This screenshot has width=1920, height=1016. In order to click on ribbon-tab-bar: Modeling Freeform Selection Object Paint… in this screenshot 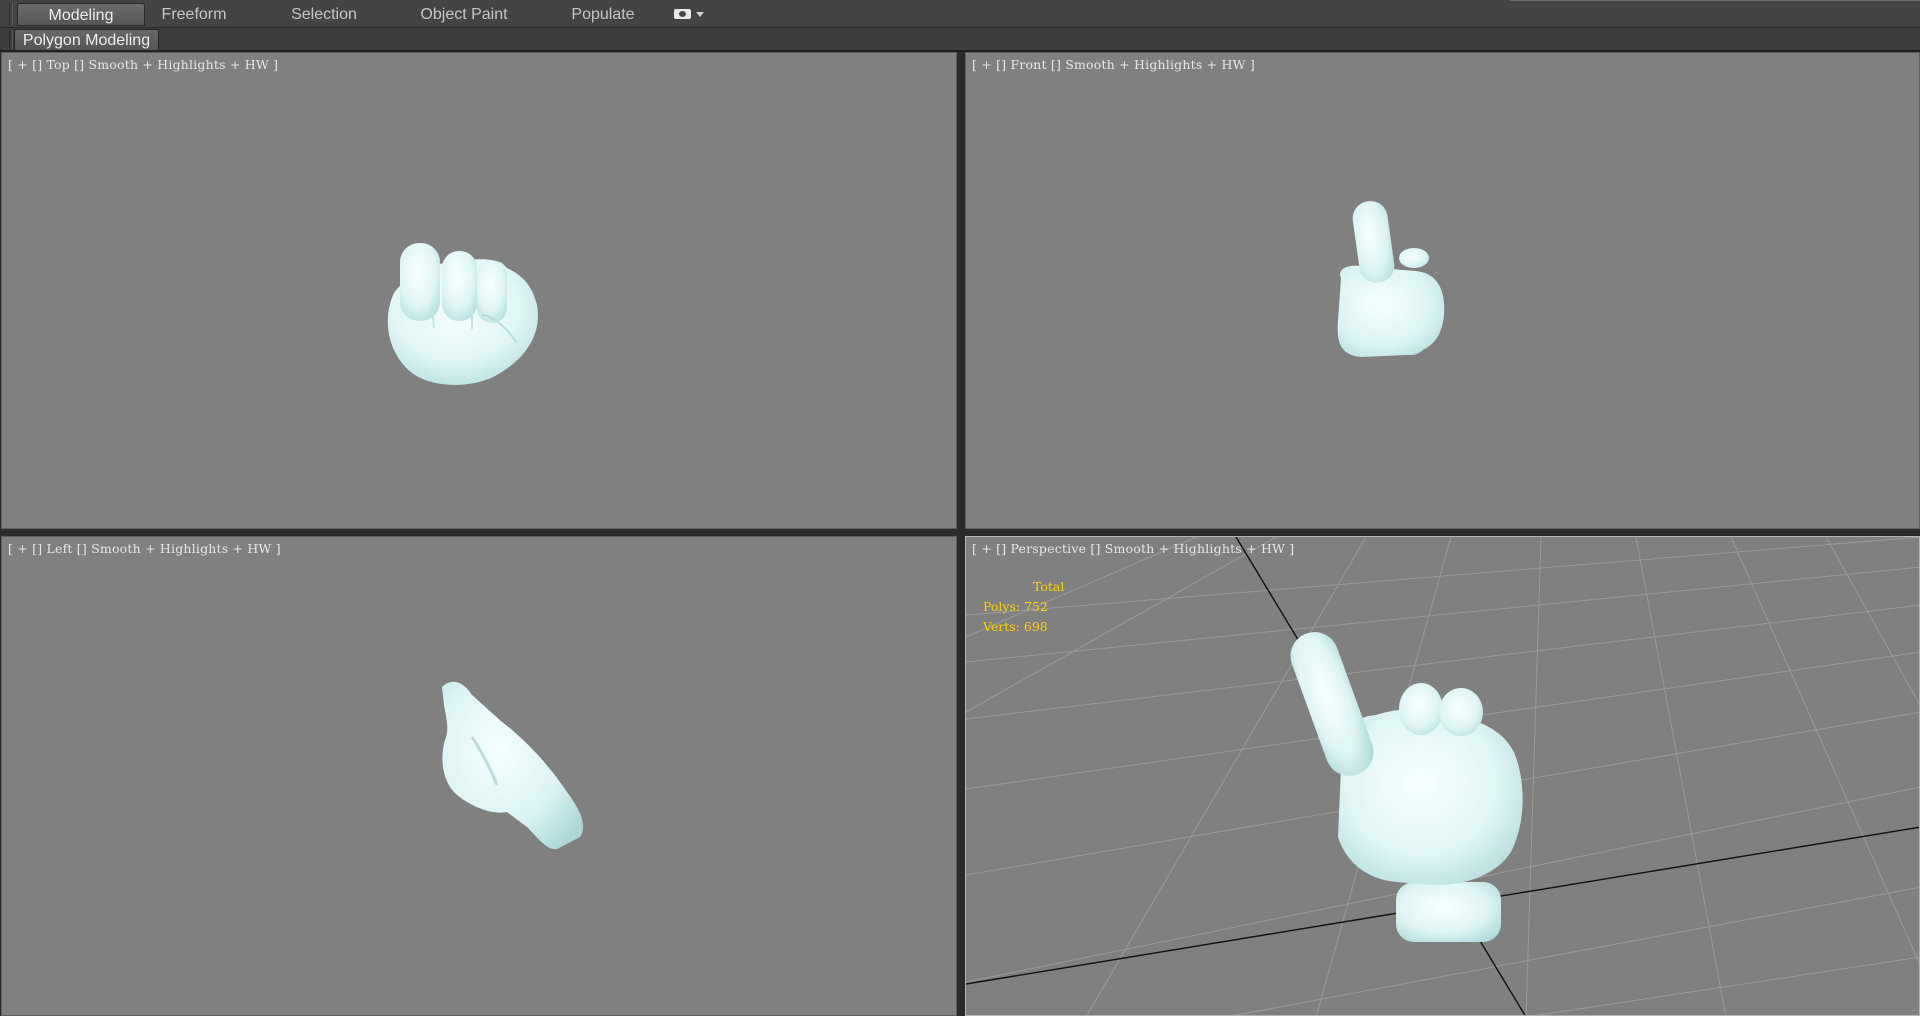, I will do `click(960, 14)`.